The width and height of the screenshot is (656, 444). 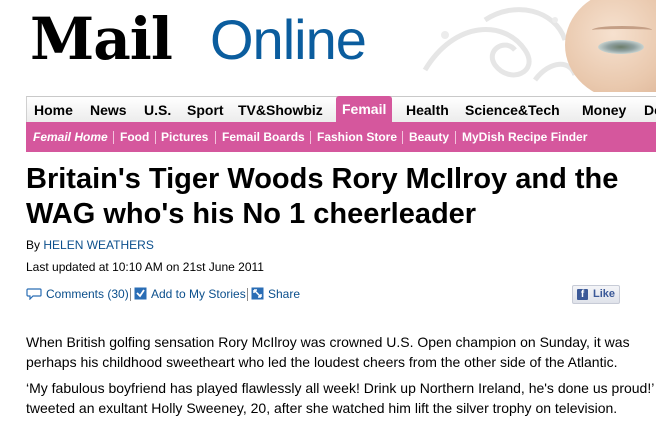 I want to click on share-link: Share, so click(x=275, y=295).